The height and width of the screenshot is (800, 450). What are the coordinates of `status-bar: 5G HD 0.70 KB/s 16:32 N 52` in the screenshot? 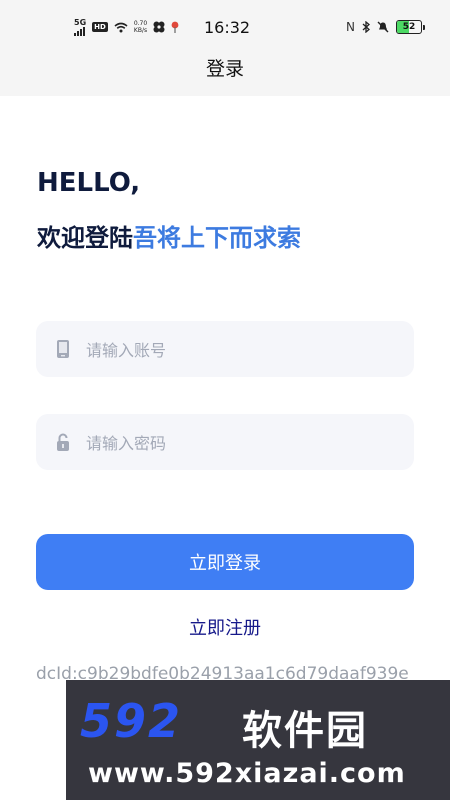 It's located at (225, 27).